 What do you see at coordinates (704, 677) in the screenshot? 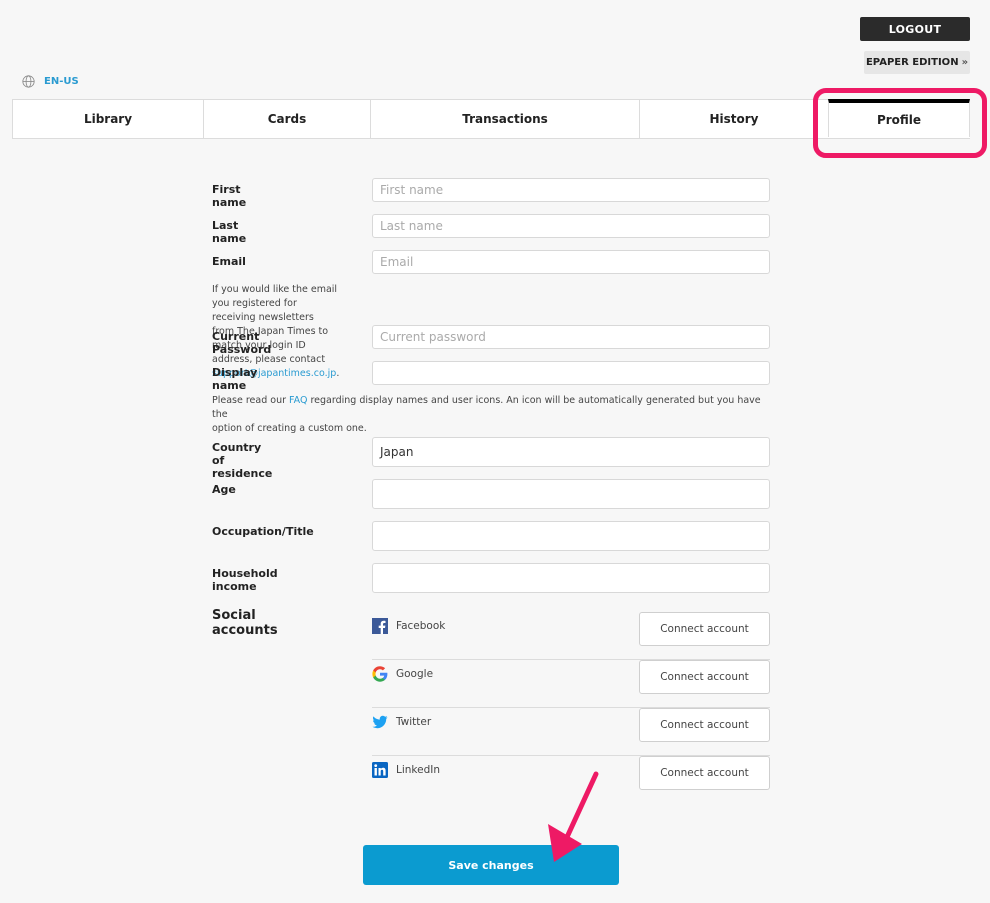
I see `connect-google-button: Connect account` at bounding box center [704, 677].